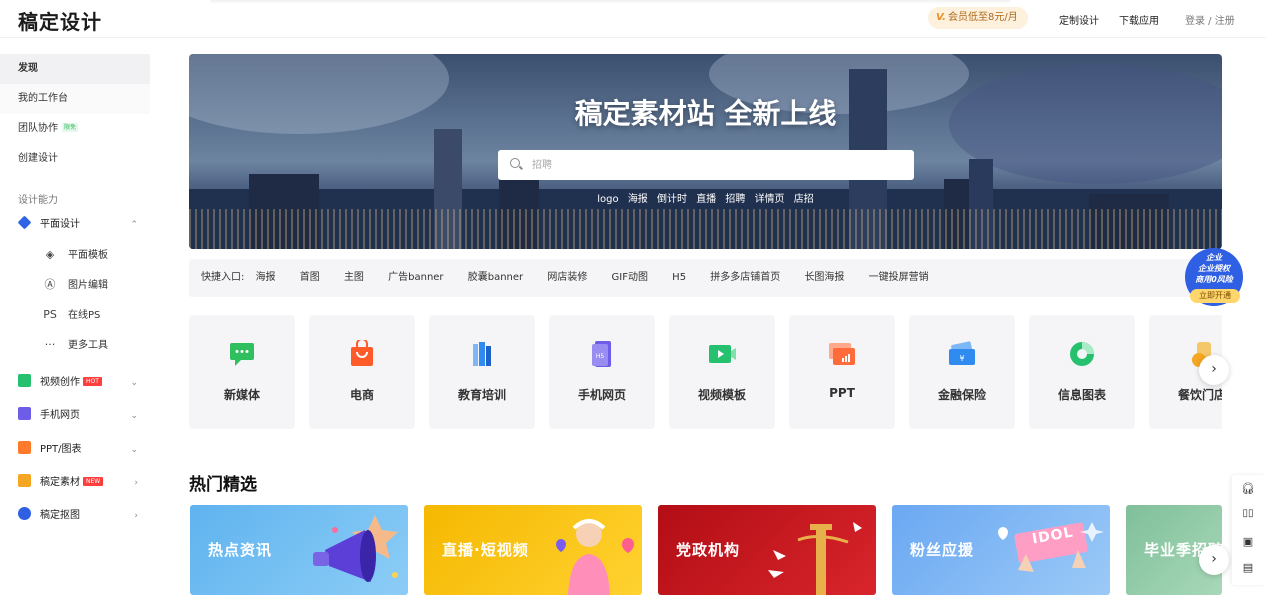 The height and width of the screenshot is (608, 1266). Describe the element at coordinates (722, 372) in the screenshot. I see `category-card-video: 视频模板` at that location.